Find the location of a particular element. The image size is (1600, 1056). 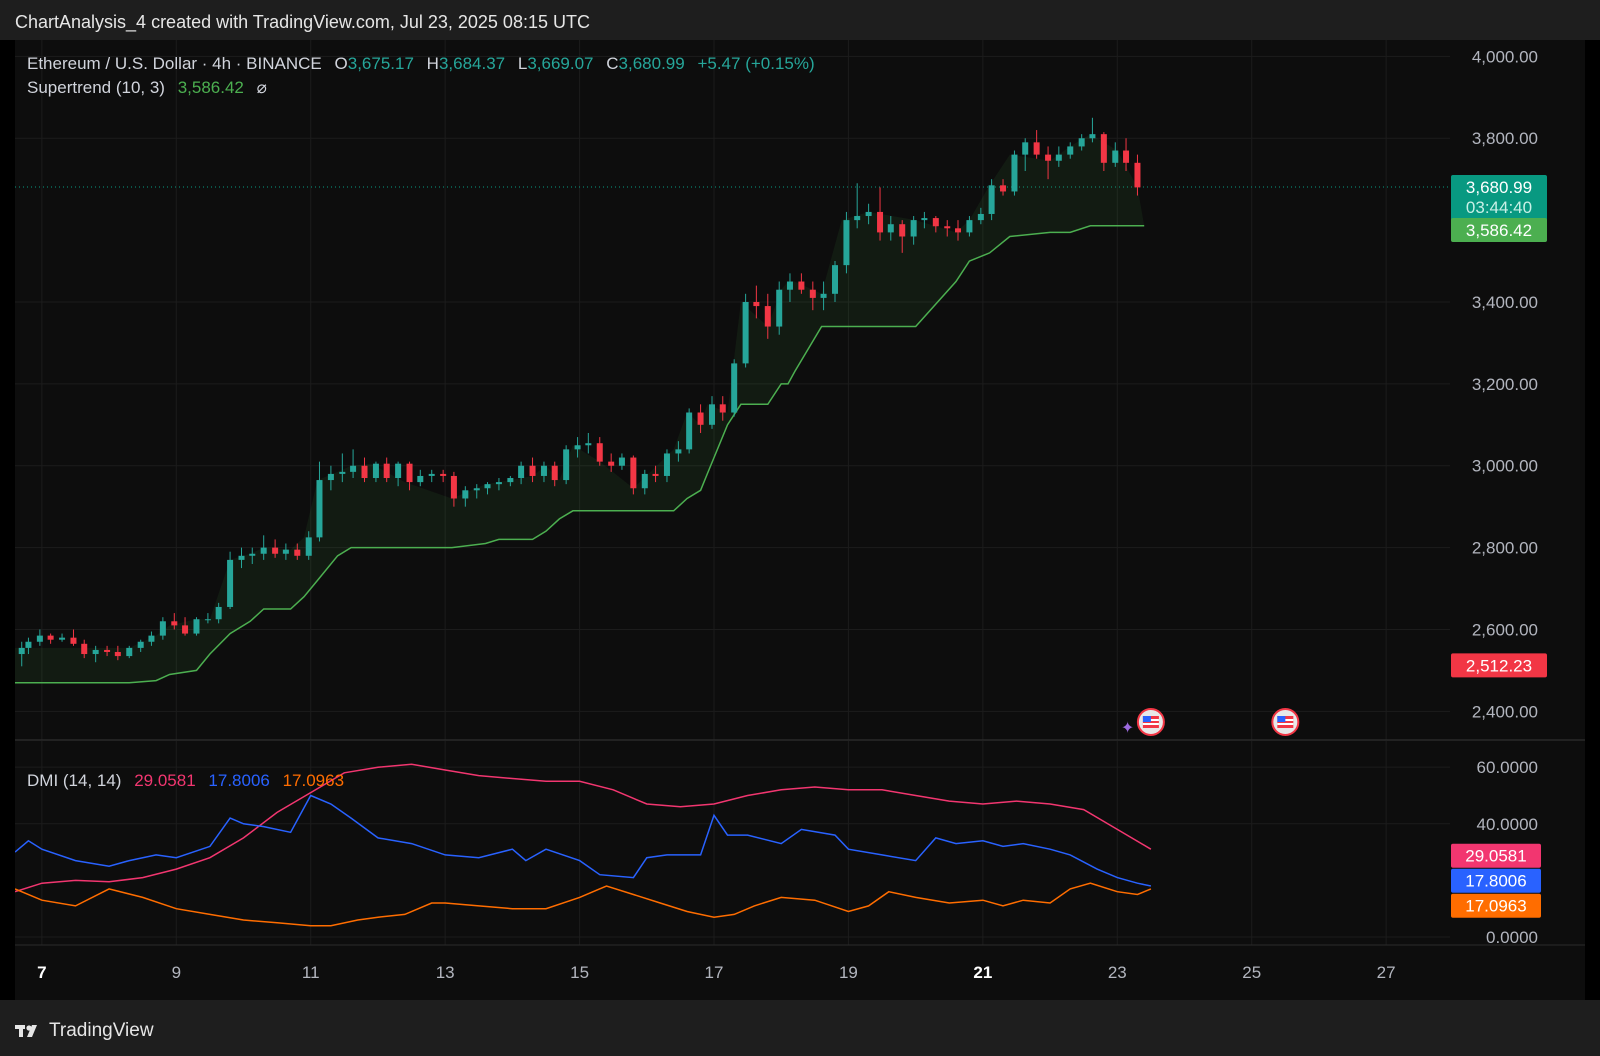

eye-off-icon: ⌀ is located at coordinates (262, 87).